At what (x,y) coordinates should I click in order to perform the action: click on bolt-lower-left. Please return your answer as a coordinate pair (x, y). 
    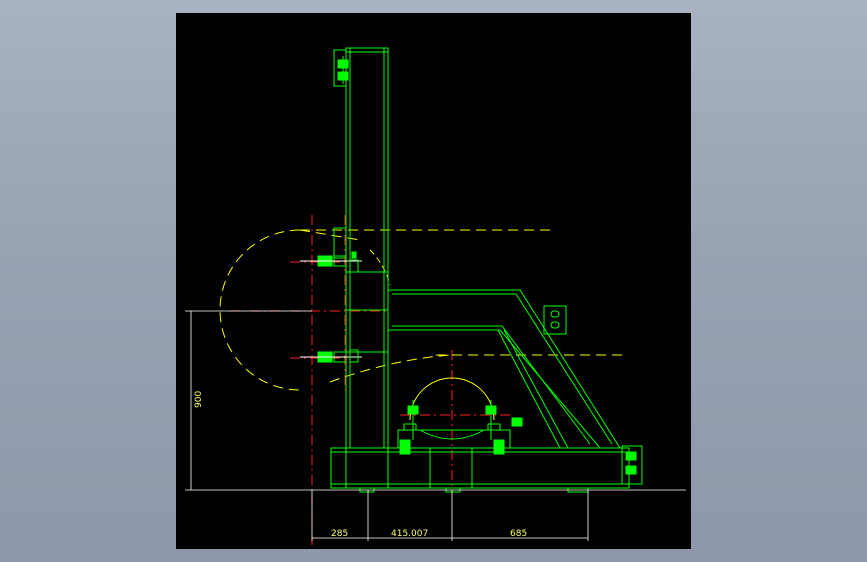
    Looking at the image, I should click on (331, 357).